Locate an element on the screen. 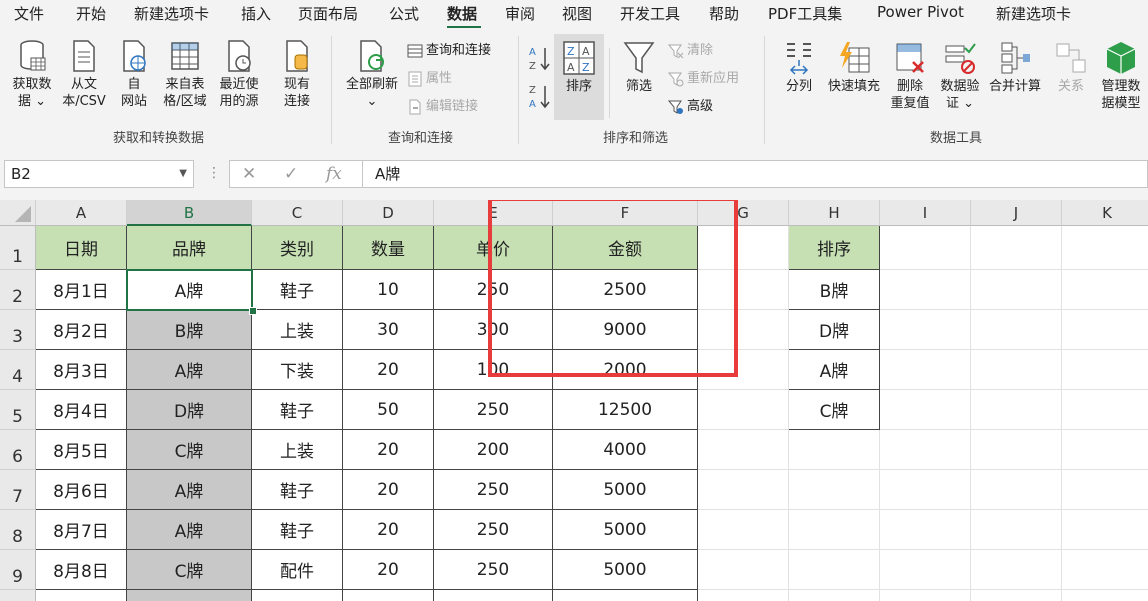 The image size is (1148, 601). cell-k1 is located at coordinates (1105, 248).